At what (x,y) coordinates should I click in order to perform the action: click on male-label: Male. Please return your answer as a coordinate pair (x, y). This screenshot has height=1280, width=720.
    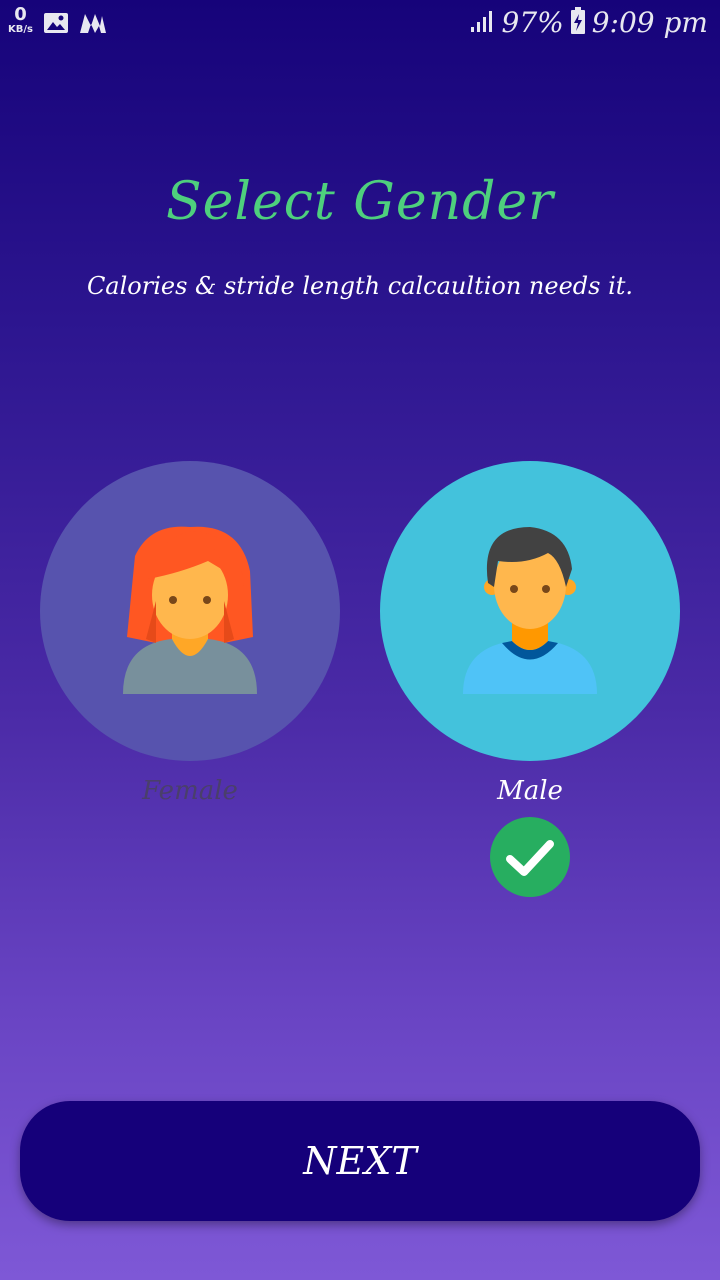
    Looking at the image, I should click on (530, 791).